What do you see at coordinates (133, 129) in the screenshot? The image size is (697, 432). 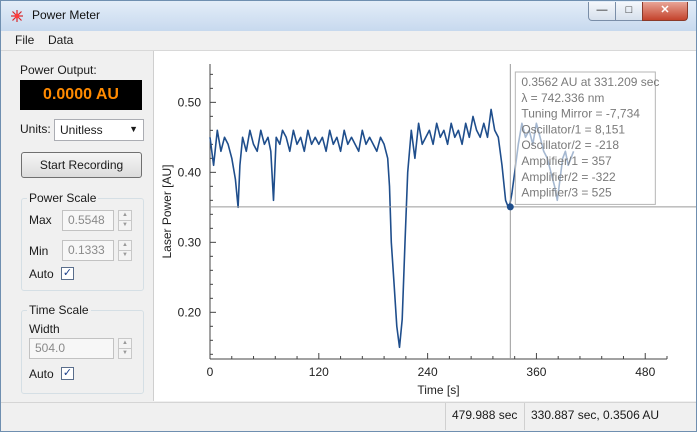 I see `chevron-down-icon: ▼` at bounding box center [133, 129].